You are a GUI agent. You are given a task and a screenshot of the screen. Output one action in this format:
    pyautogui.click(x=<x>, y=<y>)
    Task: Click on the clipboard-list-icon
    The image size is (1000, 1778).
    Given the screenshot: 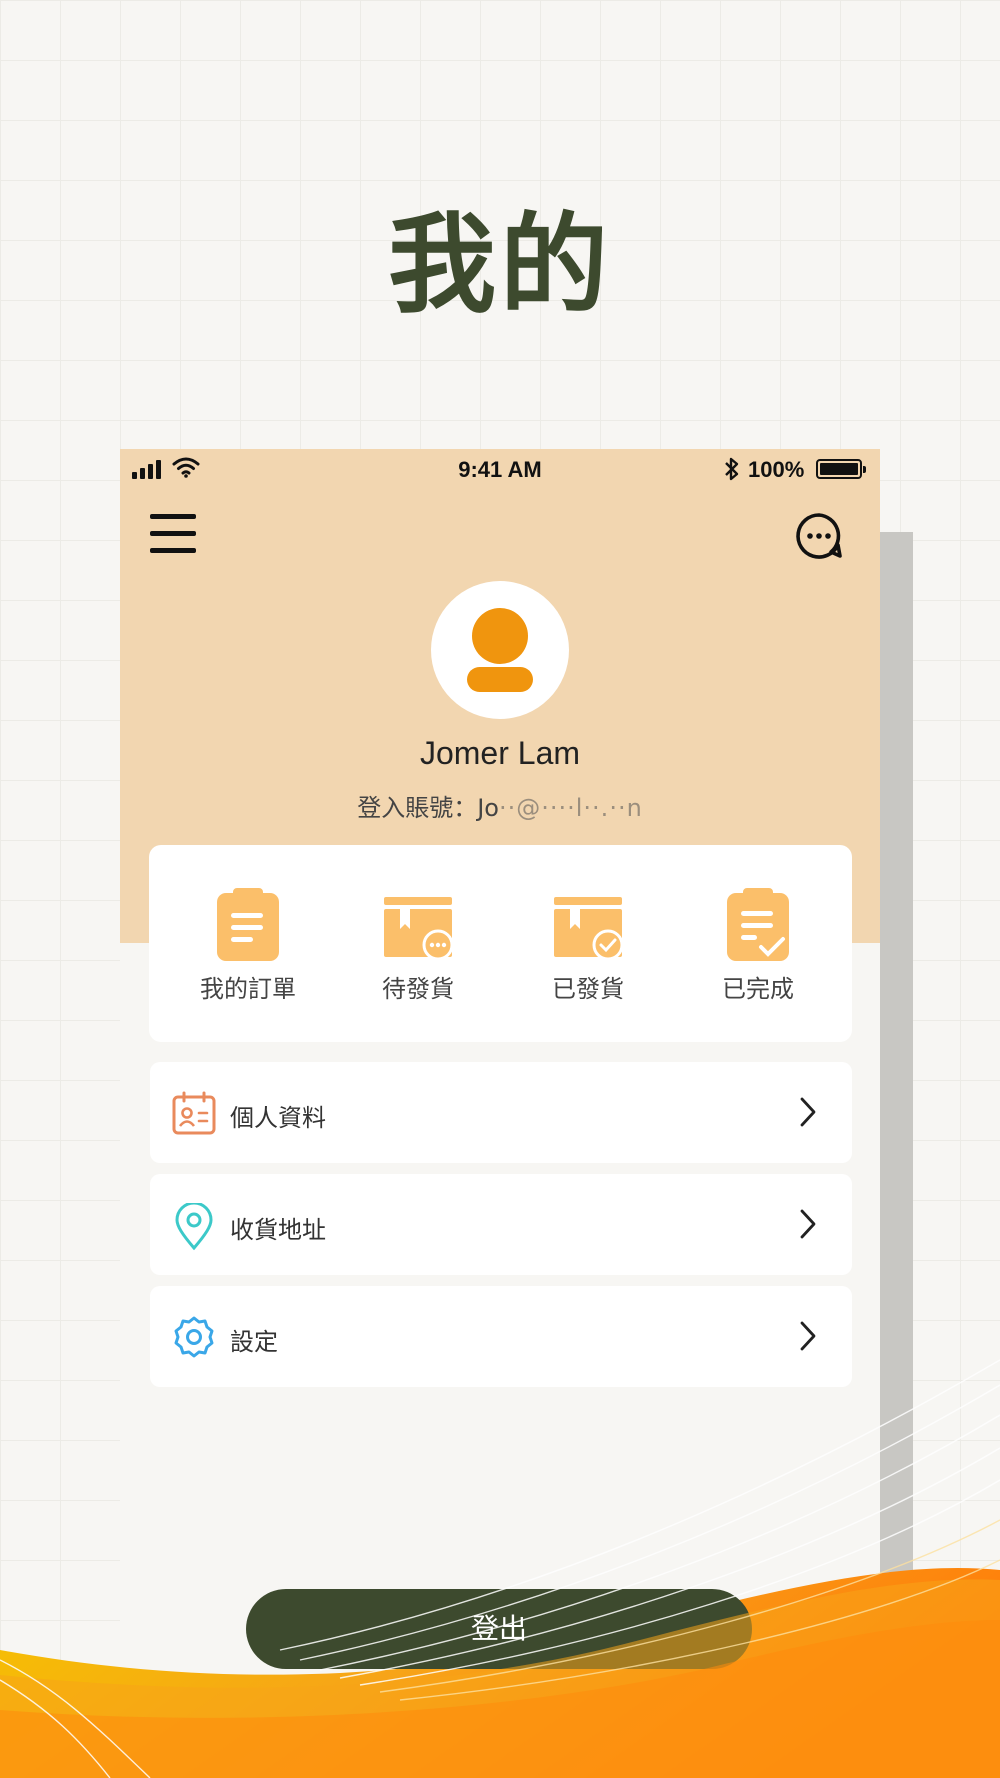 What is the action you would take?
    pyautogui.click(x=248, y=924)
    